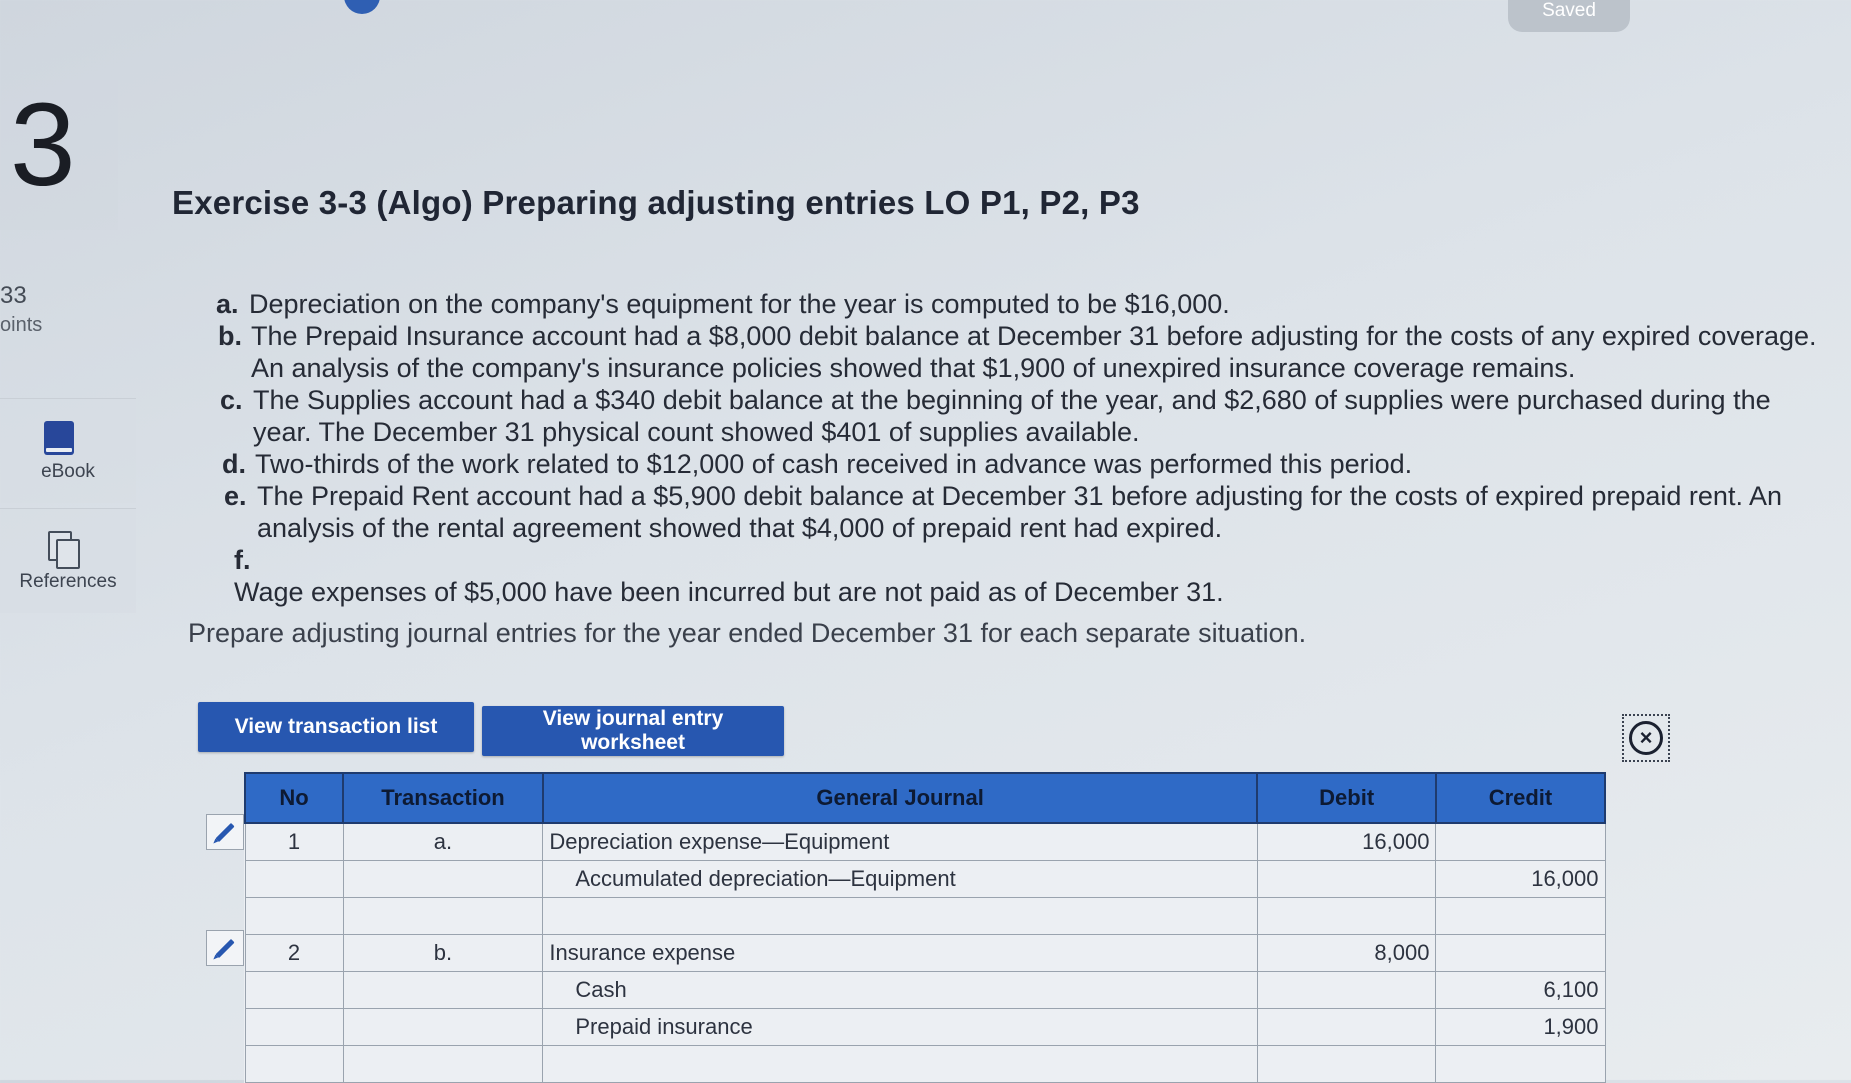 This screenshot has width=1851, height=1083. I want to click on cell-account: Depreciation expense—Equipment, so click(900, 841).